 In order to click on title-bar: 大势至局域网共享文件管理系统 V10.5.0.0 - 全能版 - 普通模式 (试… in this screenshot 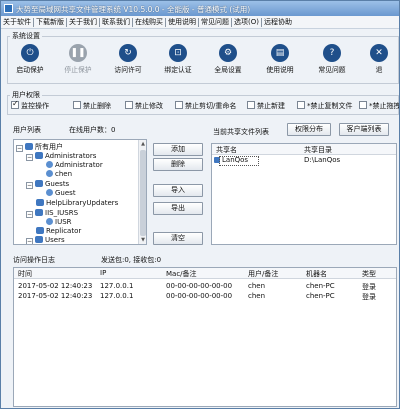, I will do `click(200, 8)`.